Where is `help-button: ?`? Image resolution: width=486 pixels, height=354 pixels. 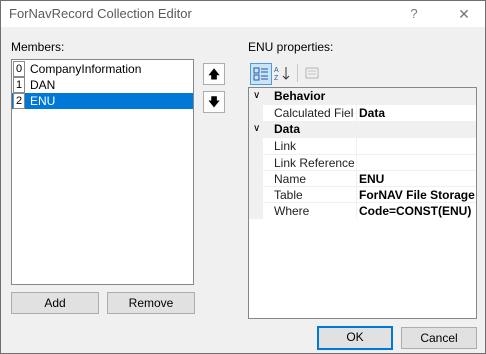 help-button: ? is located at coordinates (414, 14).